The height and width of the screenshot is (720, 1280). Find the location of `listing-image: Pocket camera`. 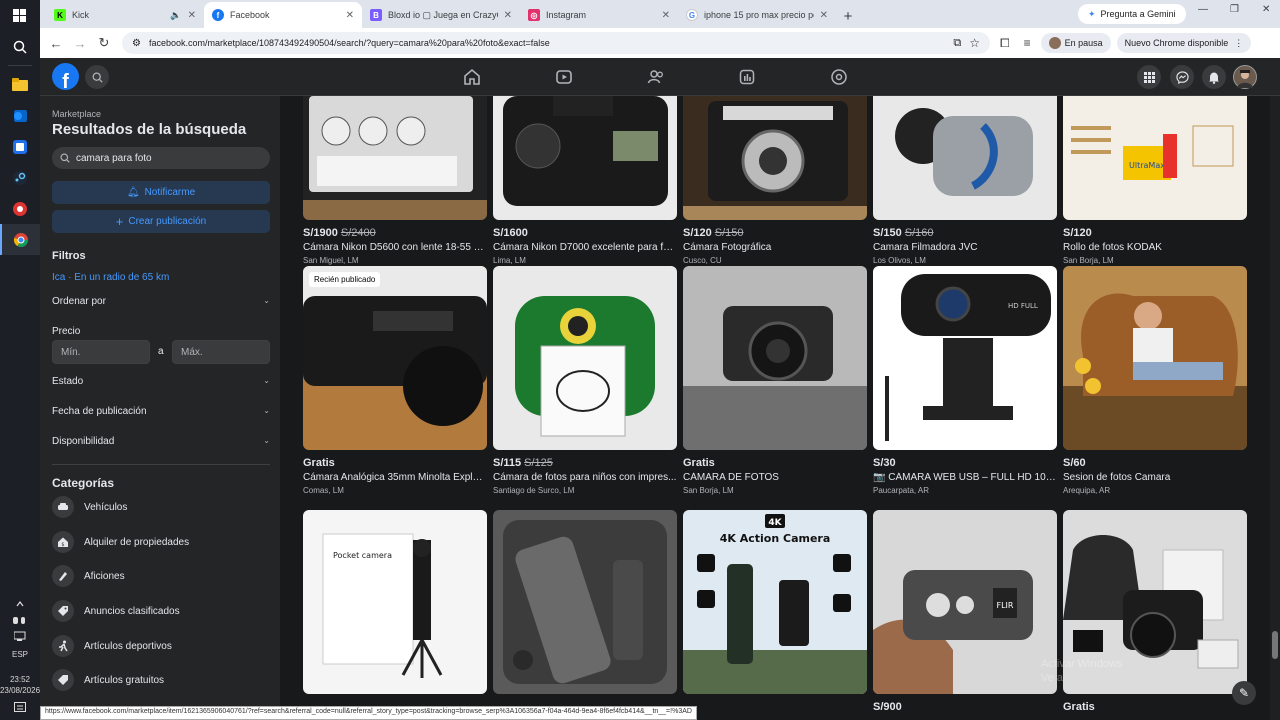

listing-image: Pocket camera is located at coordinates (395, 602).